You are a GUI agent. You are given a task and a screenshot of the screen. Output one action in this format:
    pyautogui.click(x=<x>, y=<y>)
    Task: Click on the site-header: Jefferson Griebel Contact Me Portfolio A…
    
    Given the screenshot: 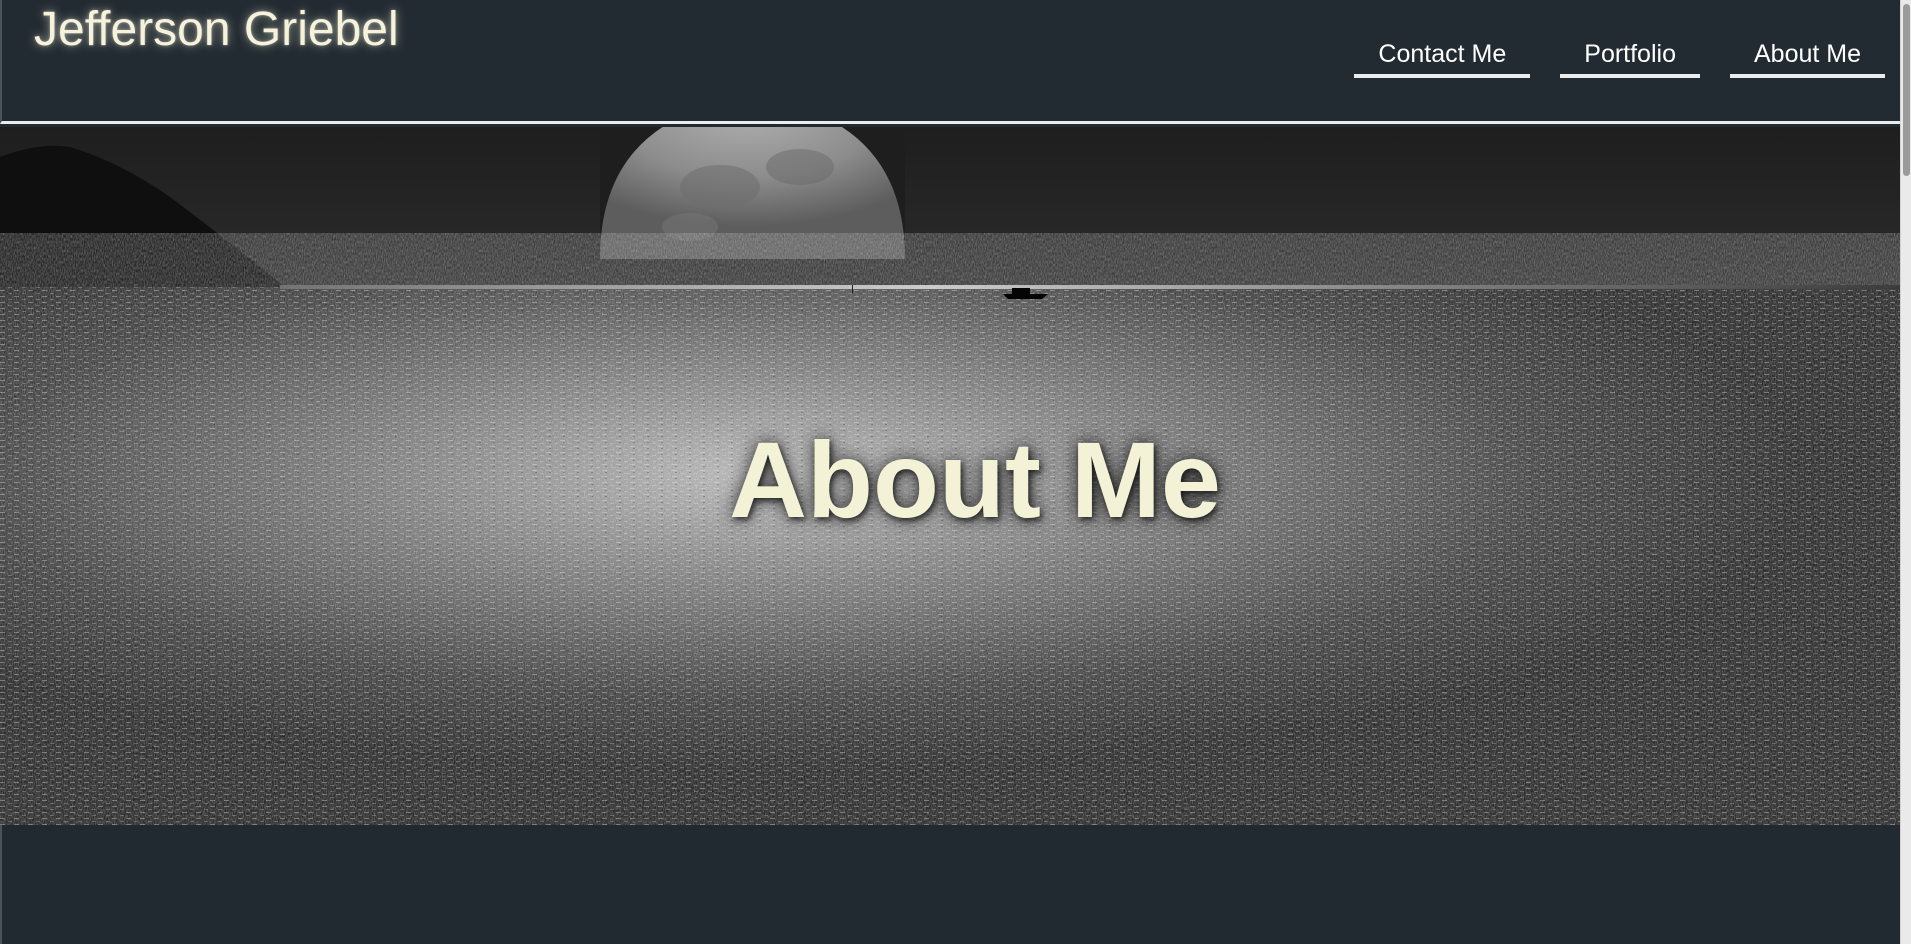 What is the action you would take?
    pyautogui.click(x=950, y=62)
    